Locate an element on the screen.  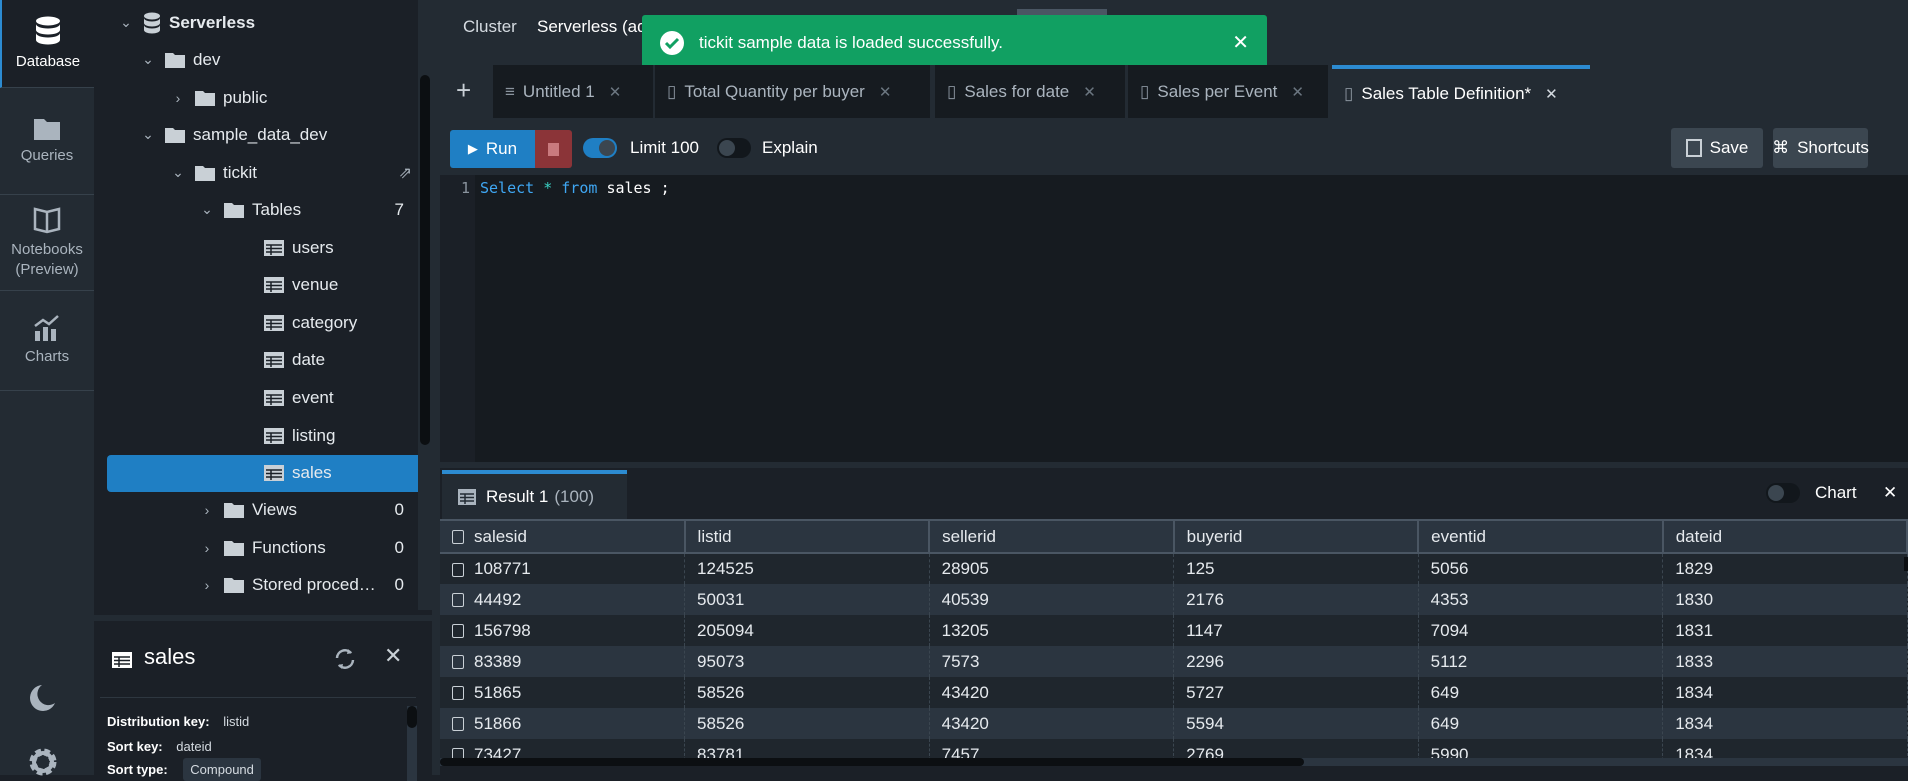
limit-toggle is located at coordinates (600, 148).